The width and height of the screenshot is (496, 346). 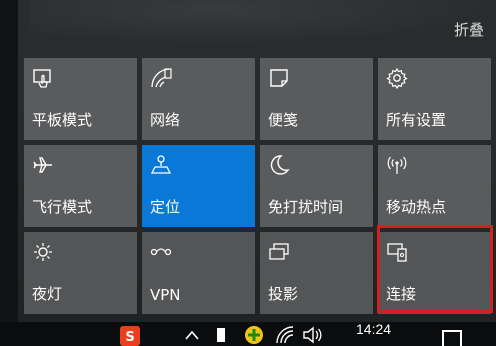 What do you see at coordinates (192, 335) in the screenshot?
I see `chevron-up-icon` at bounding box center [192, 335].